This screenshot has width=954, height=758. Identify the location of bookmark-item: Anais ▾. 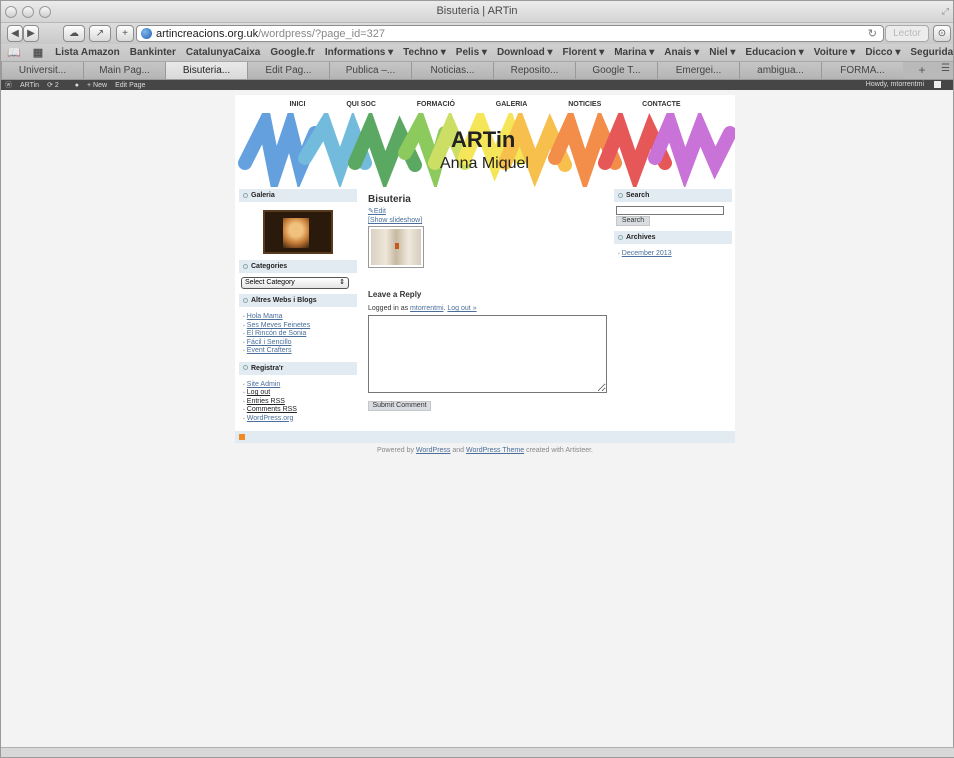
(681, 52).